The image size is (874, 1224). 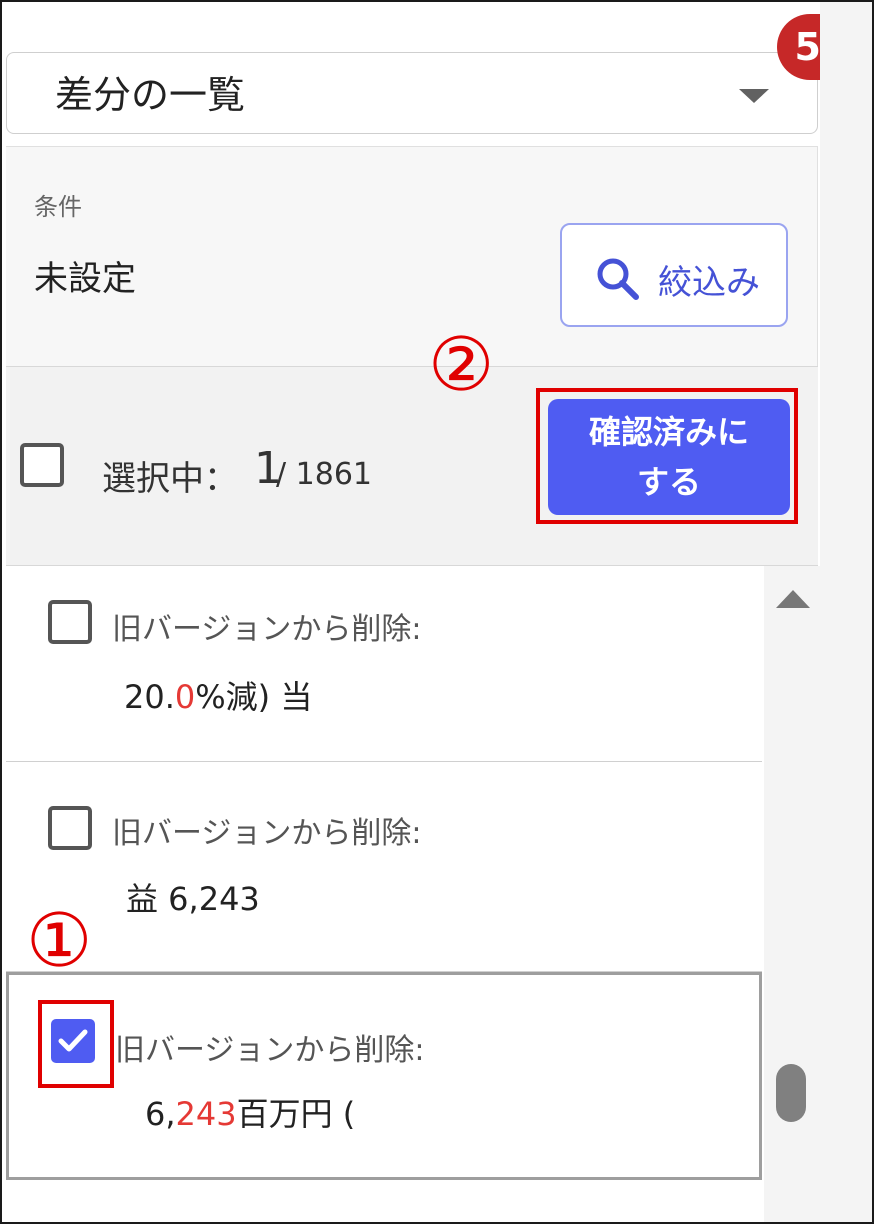 What do you see at coordinates (792, 894) in the screenshot?
I see `list-scrollbar` at bounding box center [792, 894].